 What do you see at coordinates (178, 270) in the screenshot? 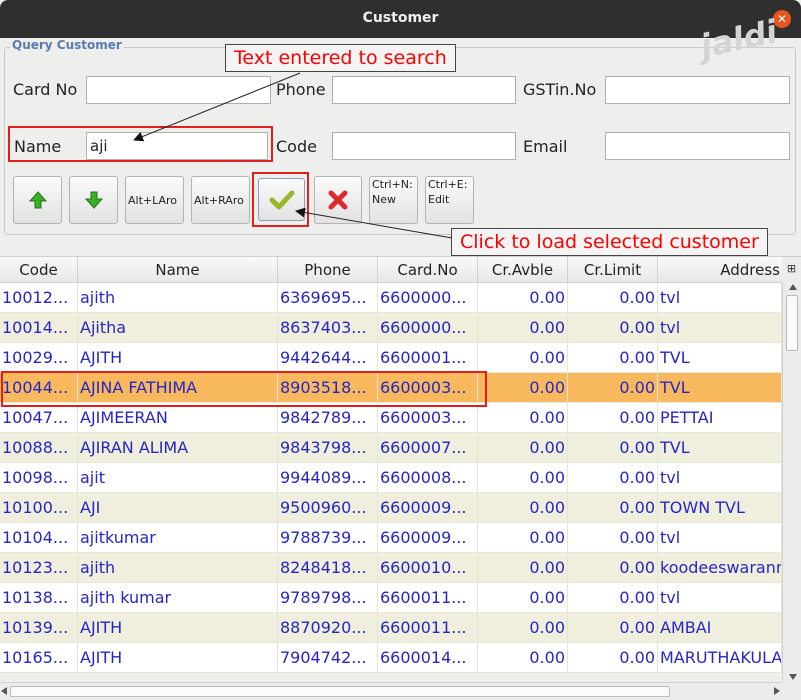
I see `col-header-name: Name` at bounding box center [178, 270].